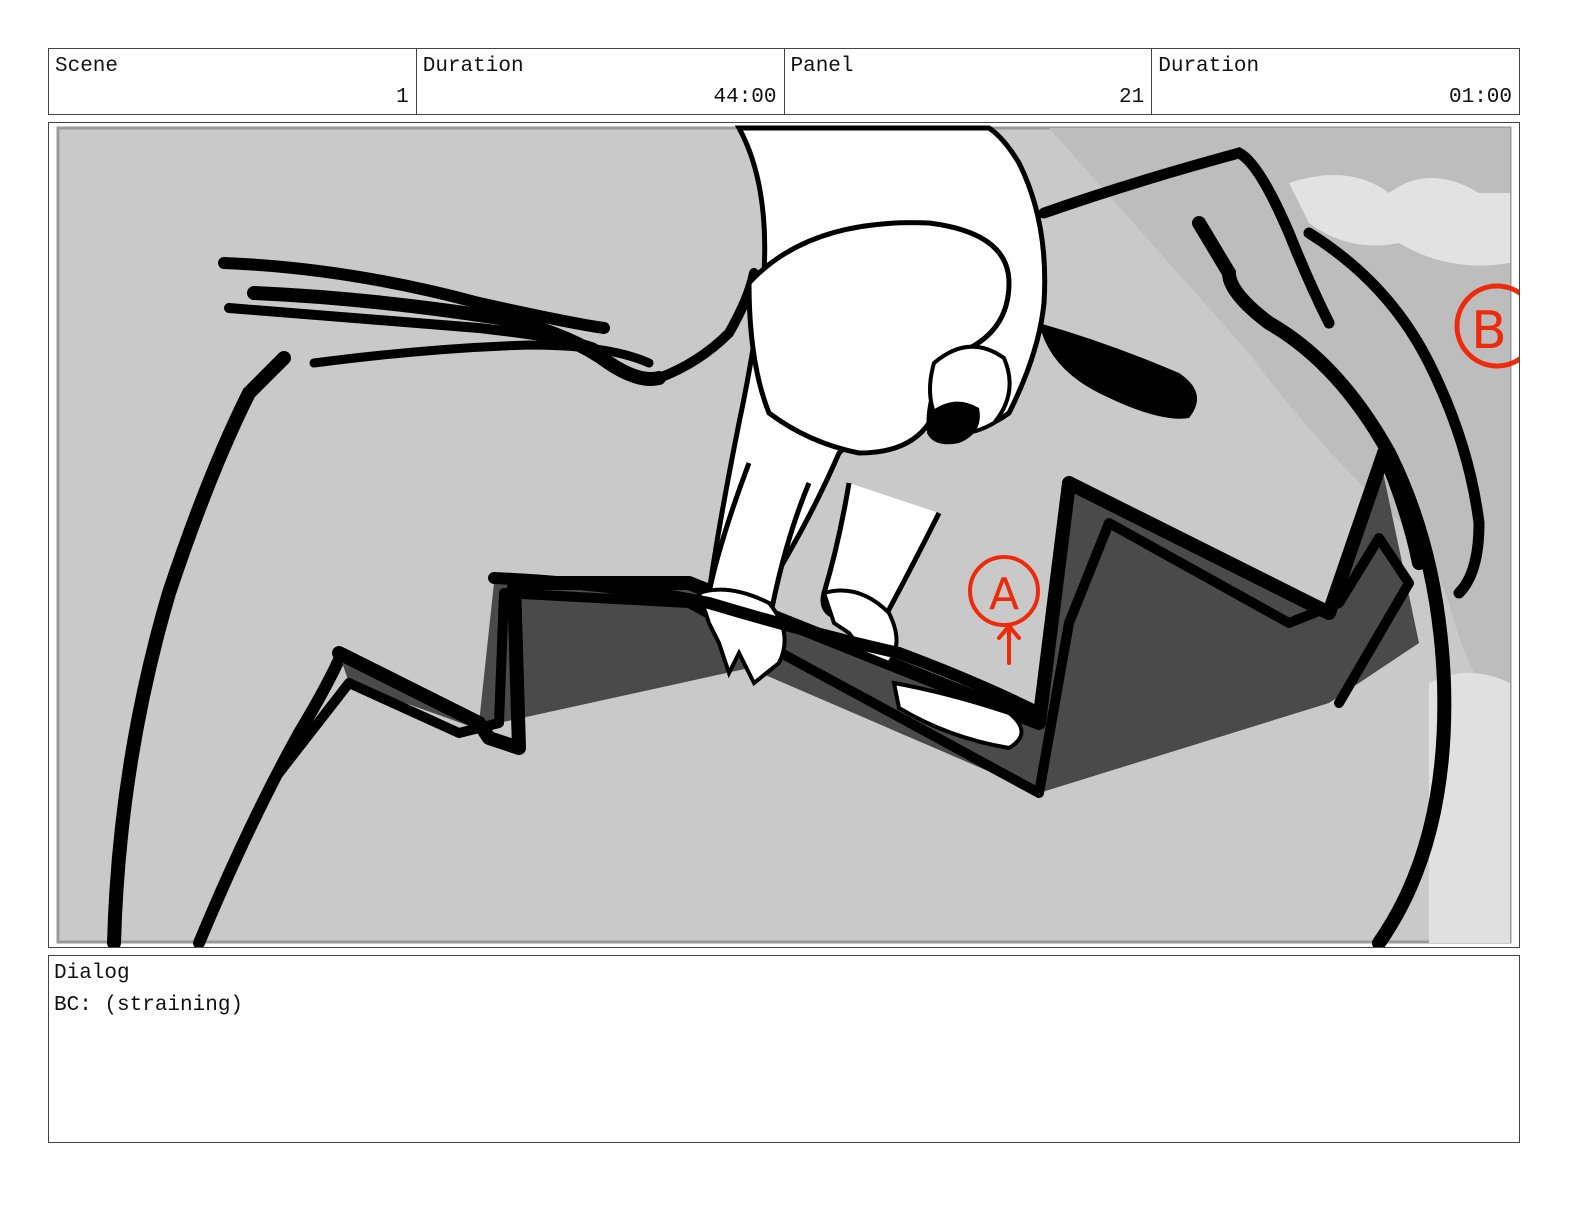 This screenshot has height=1225, width=1582. Describe the element at coordinates (402, 97) in the screenshot. I see `scene-value: 1` at that location.